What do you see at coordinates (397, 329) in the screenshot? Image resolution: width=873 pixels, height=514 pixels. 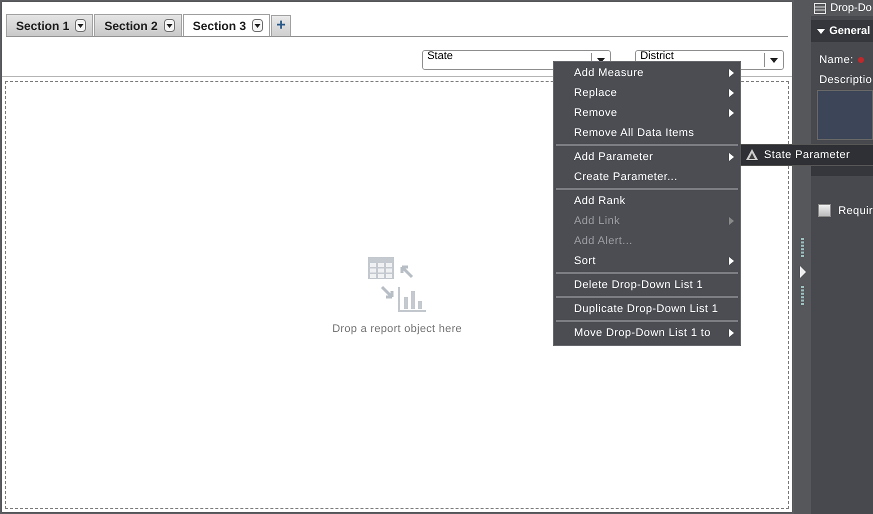 I see `drop-hint: Drop a report object here` at bounding box center [397, 329].